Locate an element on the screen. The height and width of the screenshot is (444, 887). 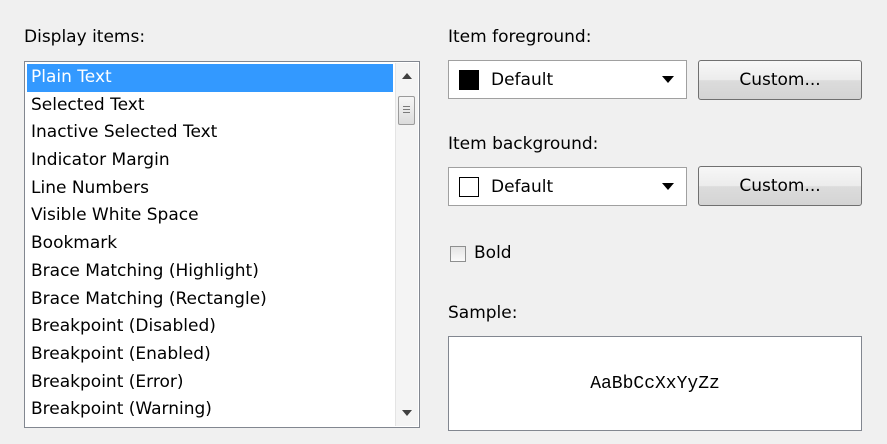
list-item: Line Numbers is located at coordinates (210, 189).